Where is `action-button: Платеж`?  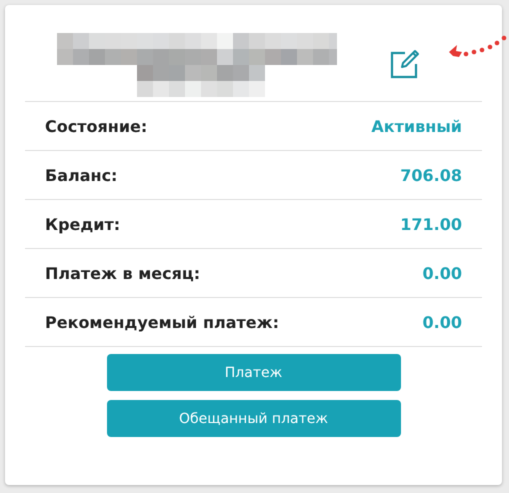 action-button: Платеж is located at coordinates (253, 372).